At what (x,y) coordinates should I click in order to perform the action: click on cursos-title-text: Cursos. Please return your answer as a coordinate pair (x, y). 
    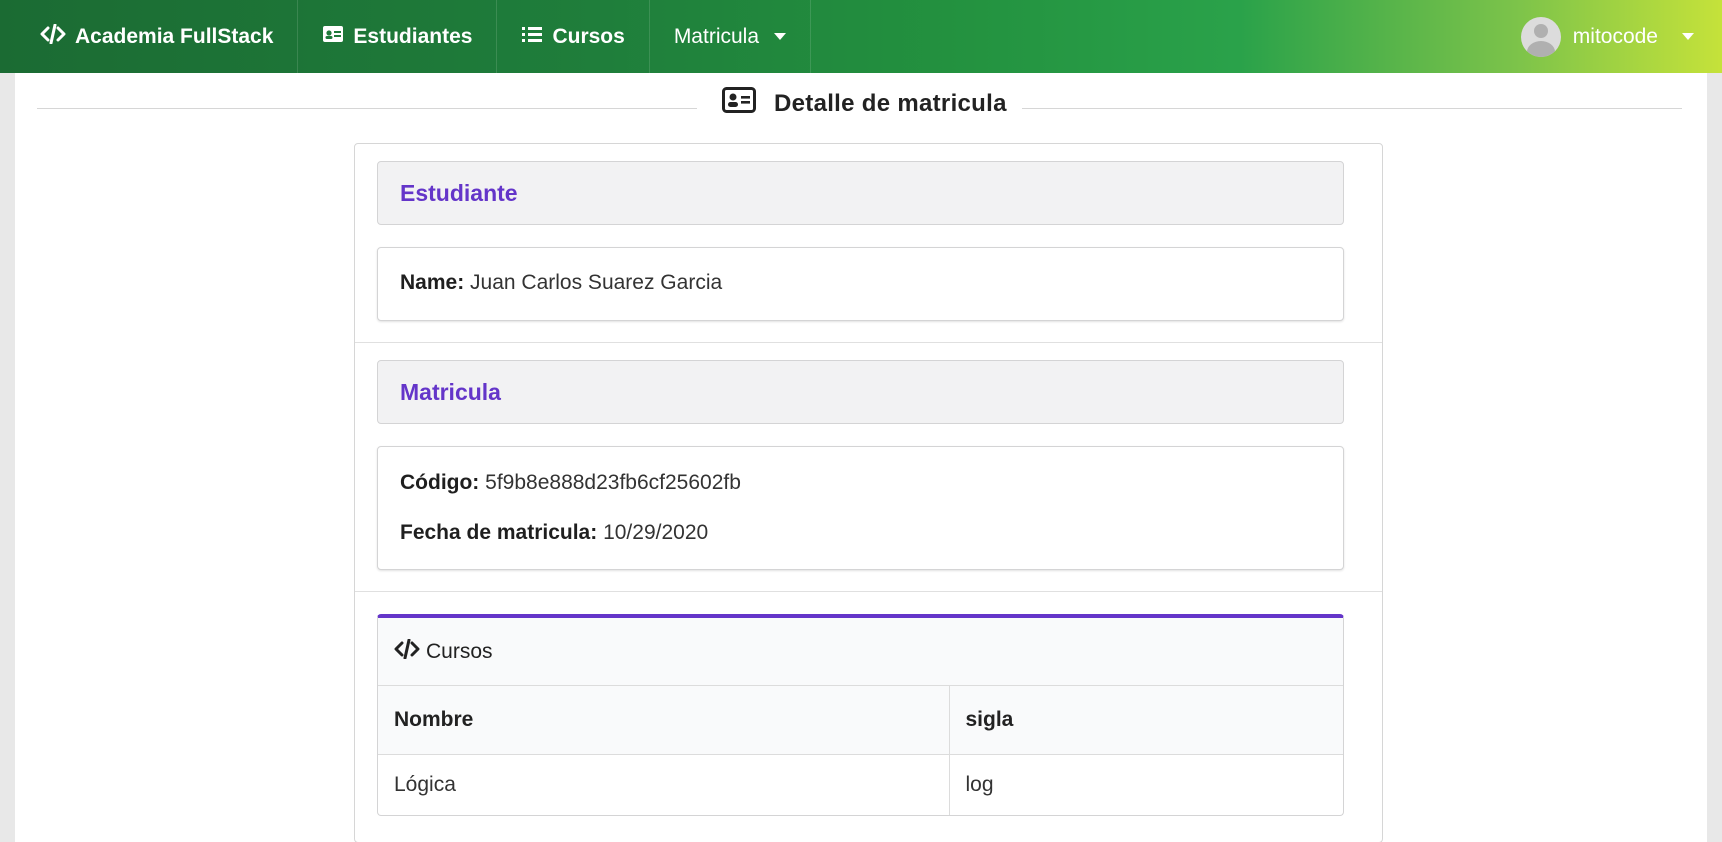
    Looking at the image, I should click on (459, 651).